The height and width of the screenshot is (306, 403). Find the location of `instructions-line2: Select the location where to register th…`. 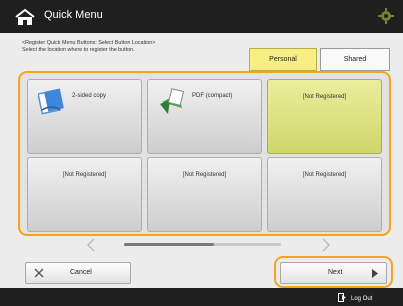

instructions-line2: Select the location where to register th… is located at coordinates (78, 50).